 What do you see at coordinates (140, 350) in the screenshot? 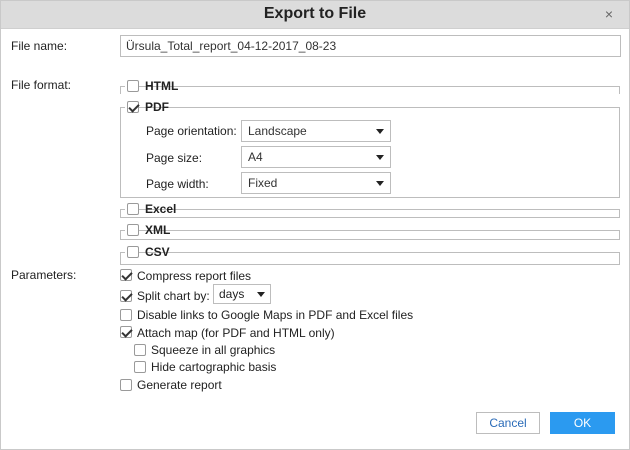
I see `squeeze-checkbox` at bounding box center [140, 350].